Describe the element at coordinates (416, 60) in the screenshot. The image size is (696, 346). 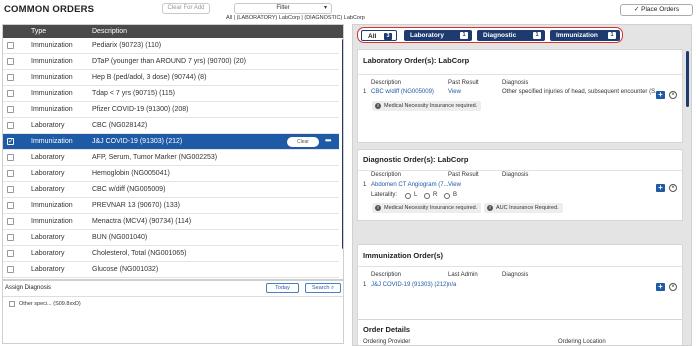
I see `laboratory-orders-title: Laboratory Order(s): LabCorp` at that location.